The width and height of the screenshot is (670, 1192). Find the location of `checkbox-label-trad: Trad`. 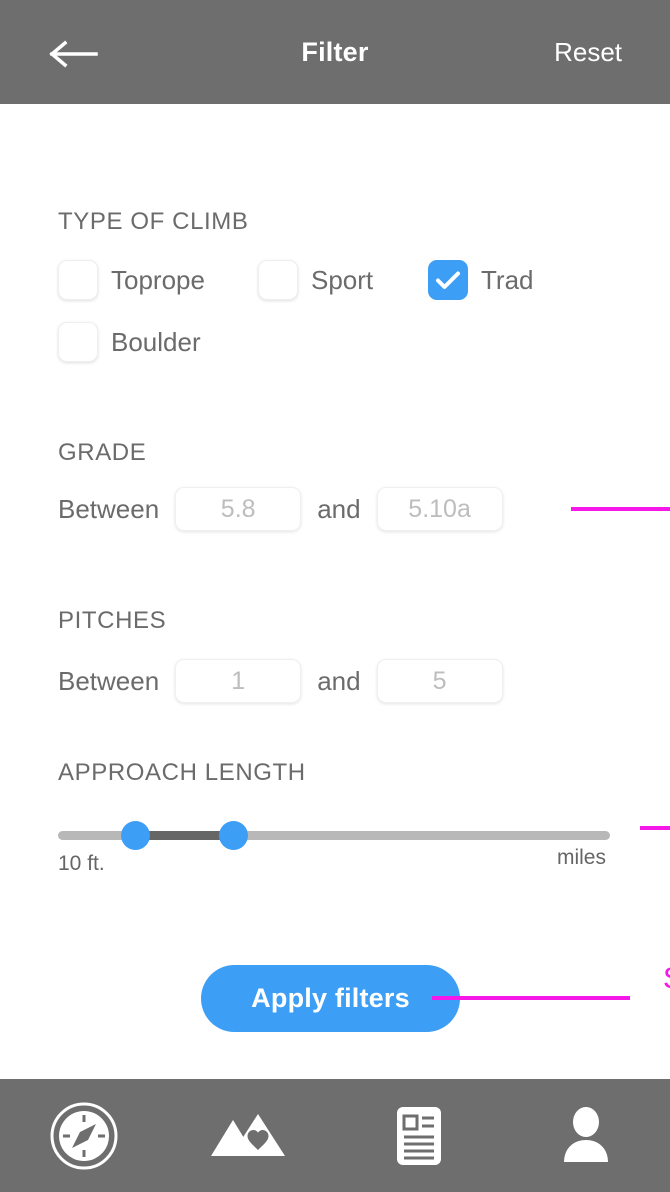

checkbox-label-trad: Trad is located at coordinates (507, 279).